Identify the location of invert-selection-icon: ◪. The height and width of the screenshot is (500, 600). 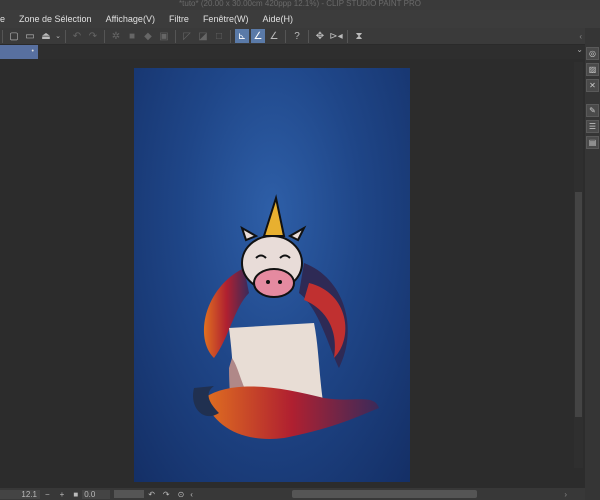
(203, 36).